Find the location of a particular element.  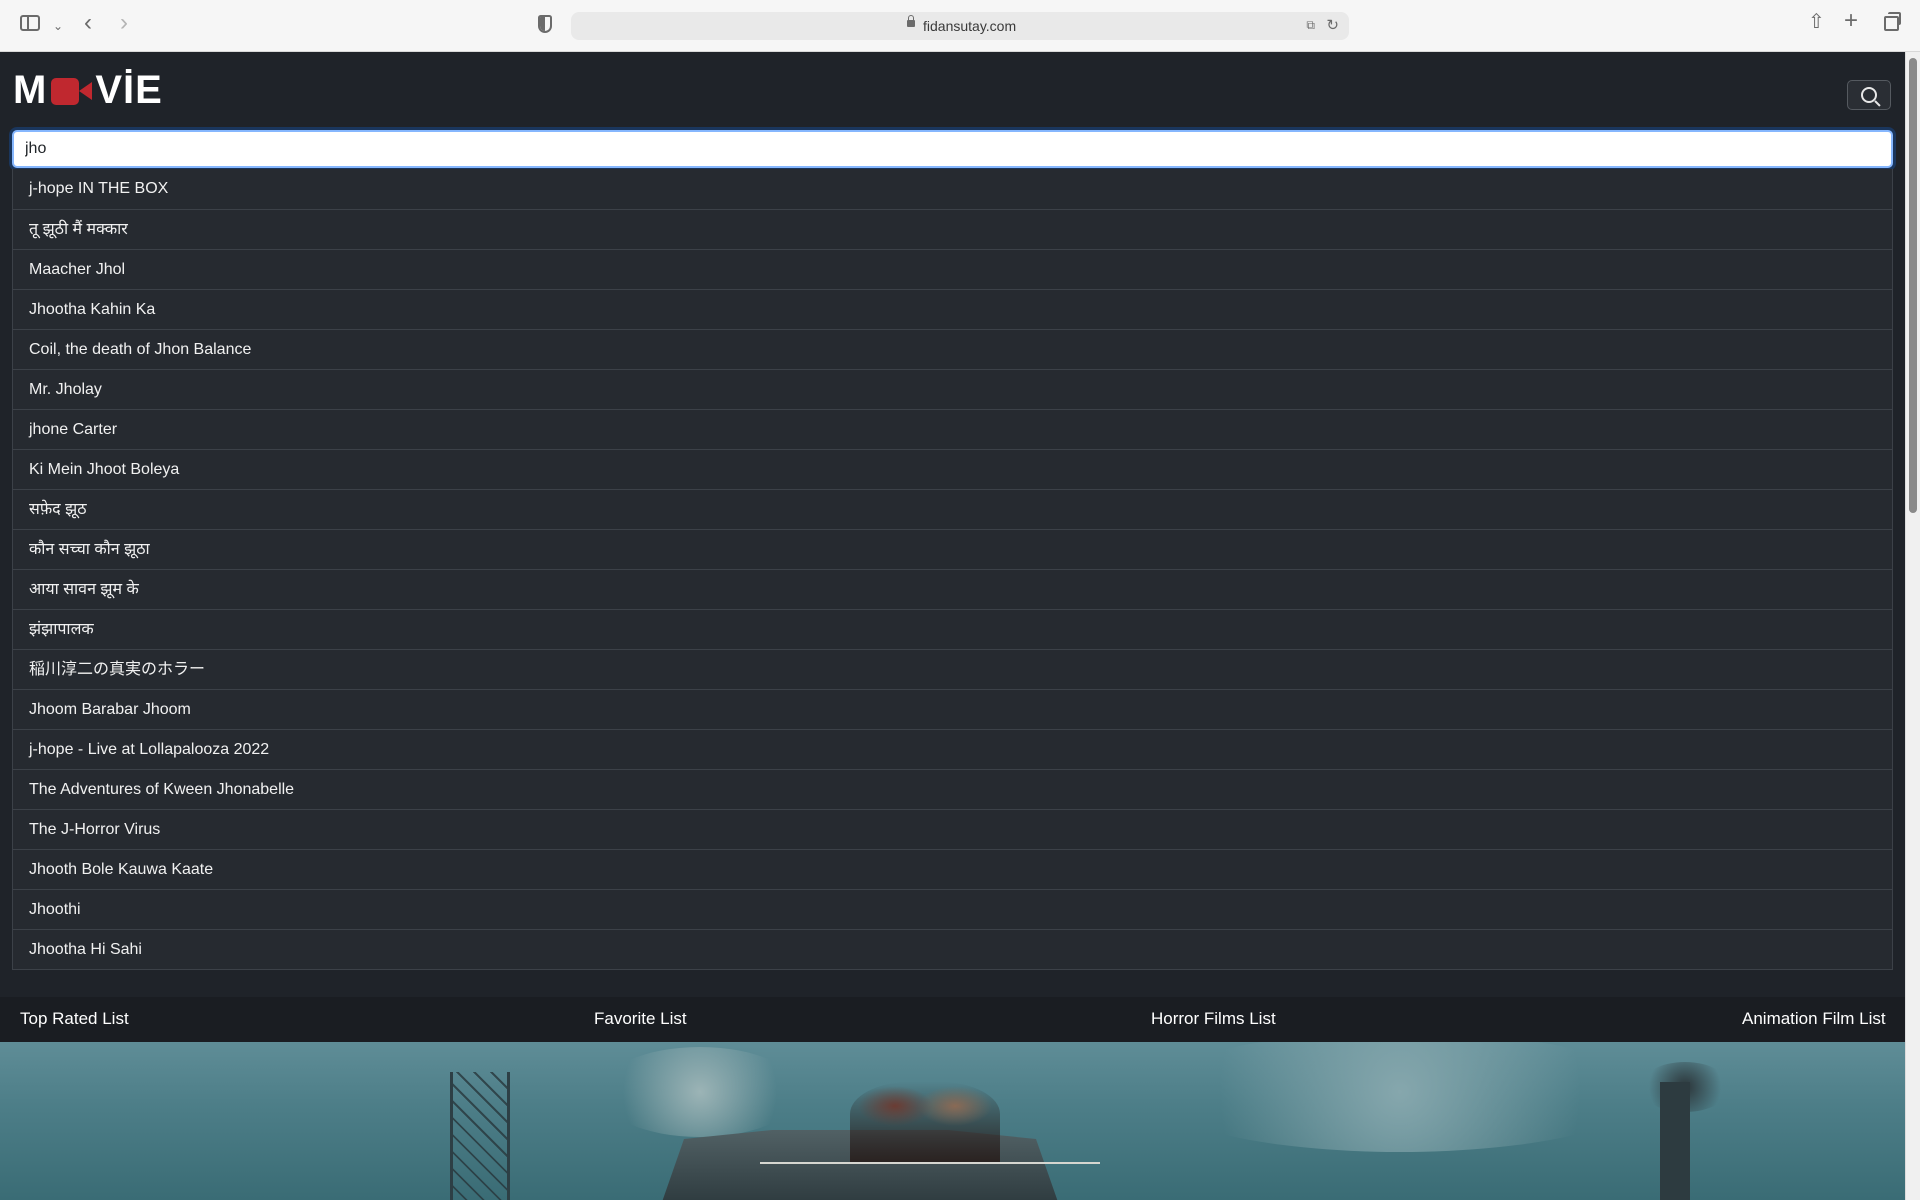

camera-icon is located at coordinates (71, 90).